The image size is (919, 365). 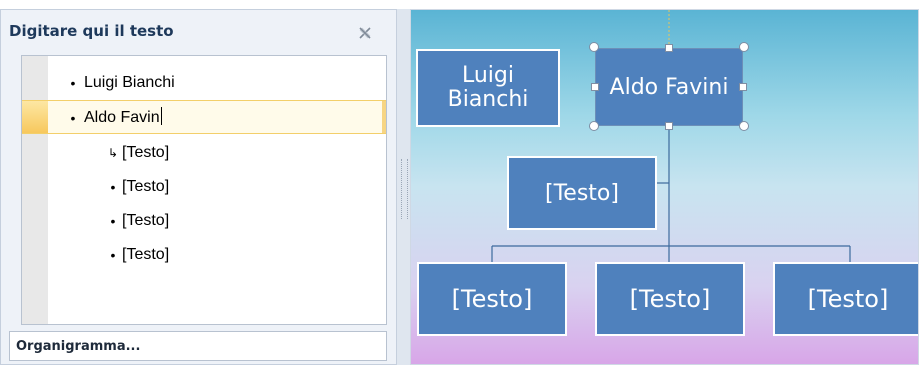 What do you see at coordinates (487, 75) in the screenshot?
I see `assistant-box-line1: Luigi` at bounding box center [487, 75].